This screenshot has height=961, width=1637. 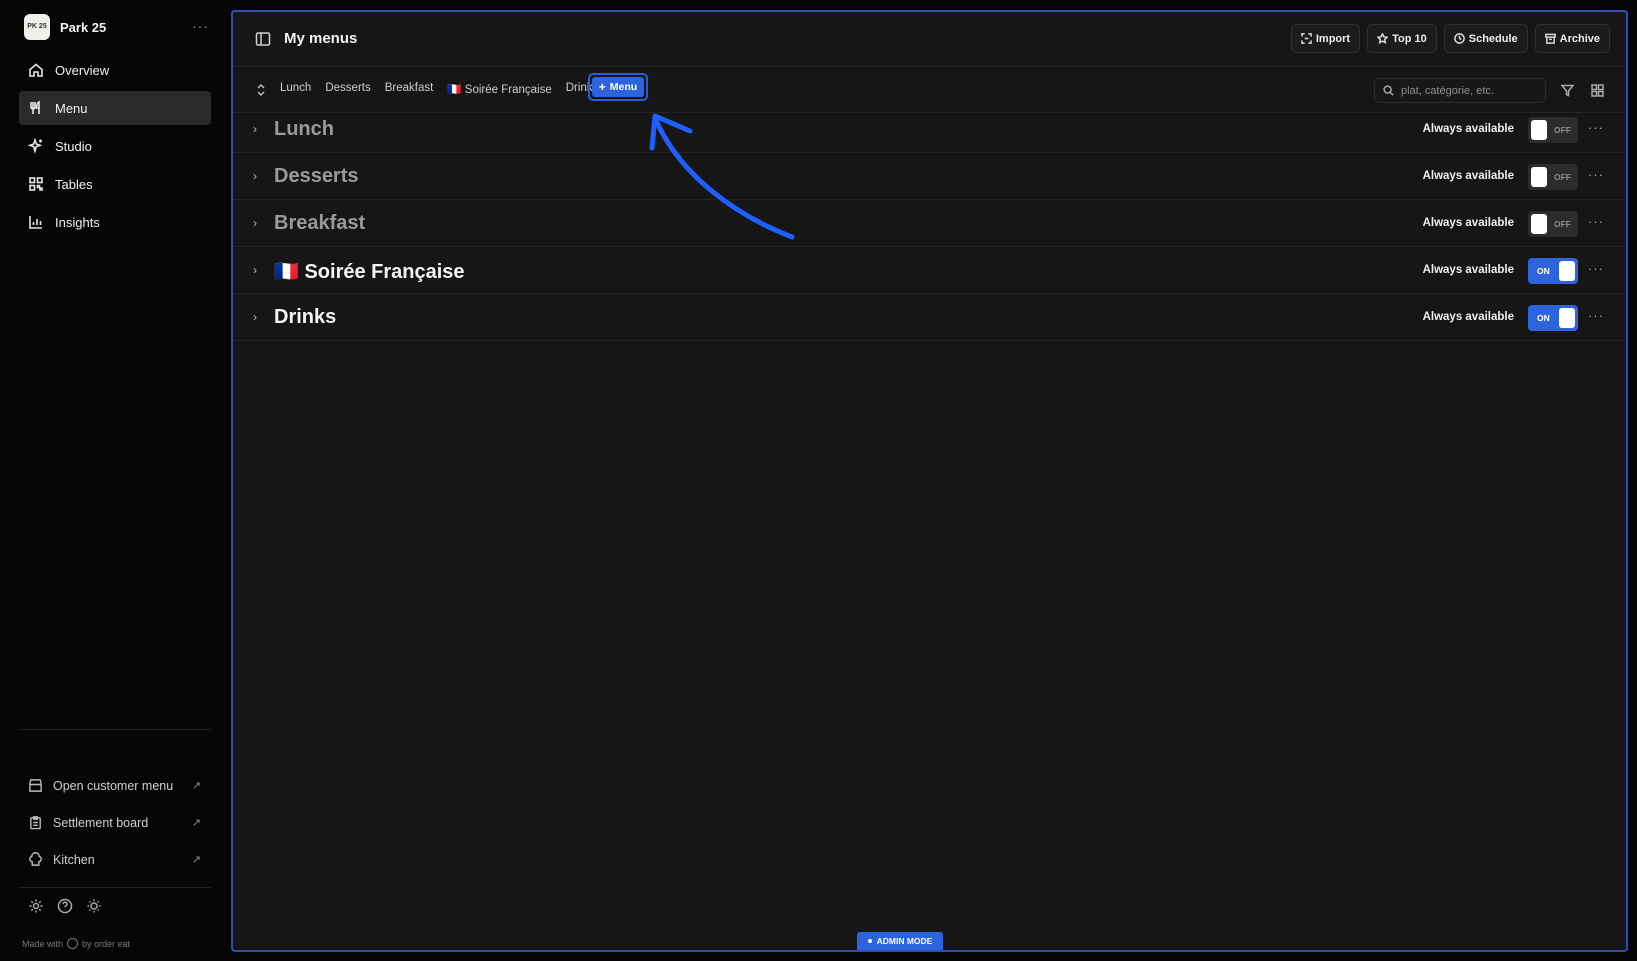 I want to click on add-menu-button: + Menu, so click(x=618, y=87).